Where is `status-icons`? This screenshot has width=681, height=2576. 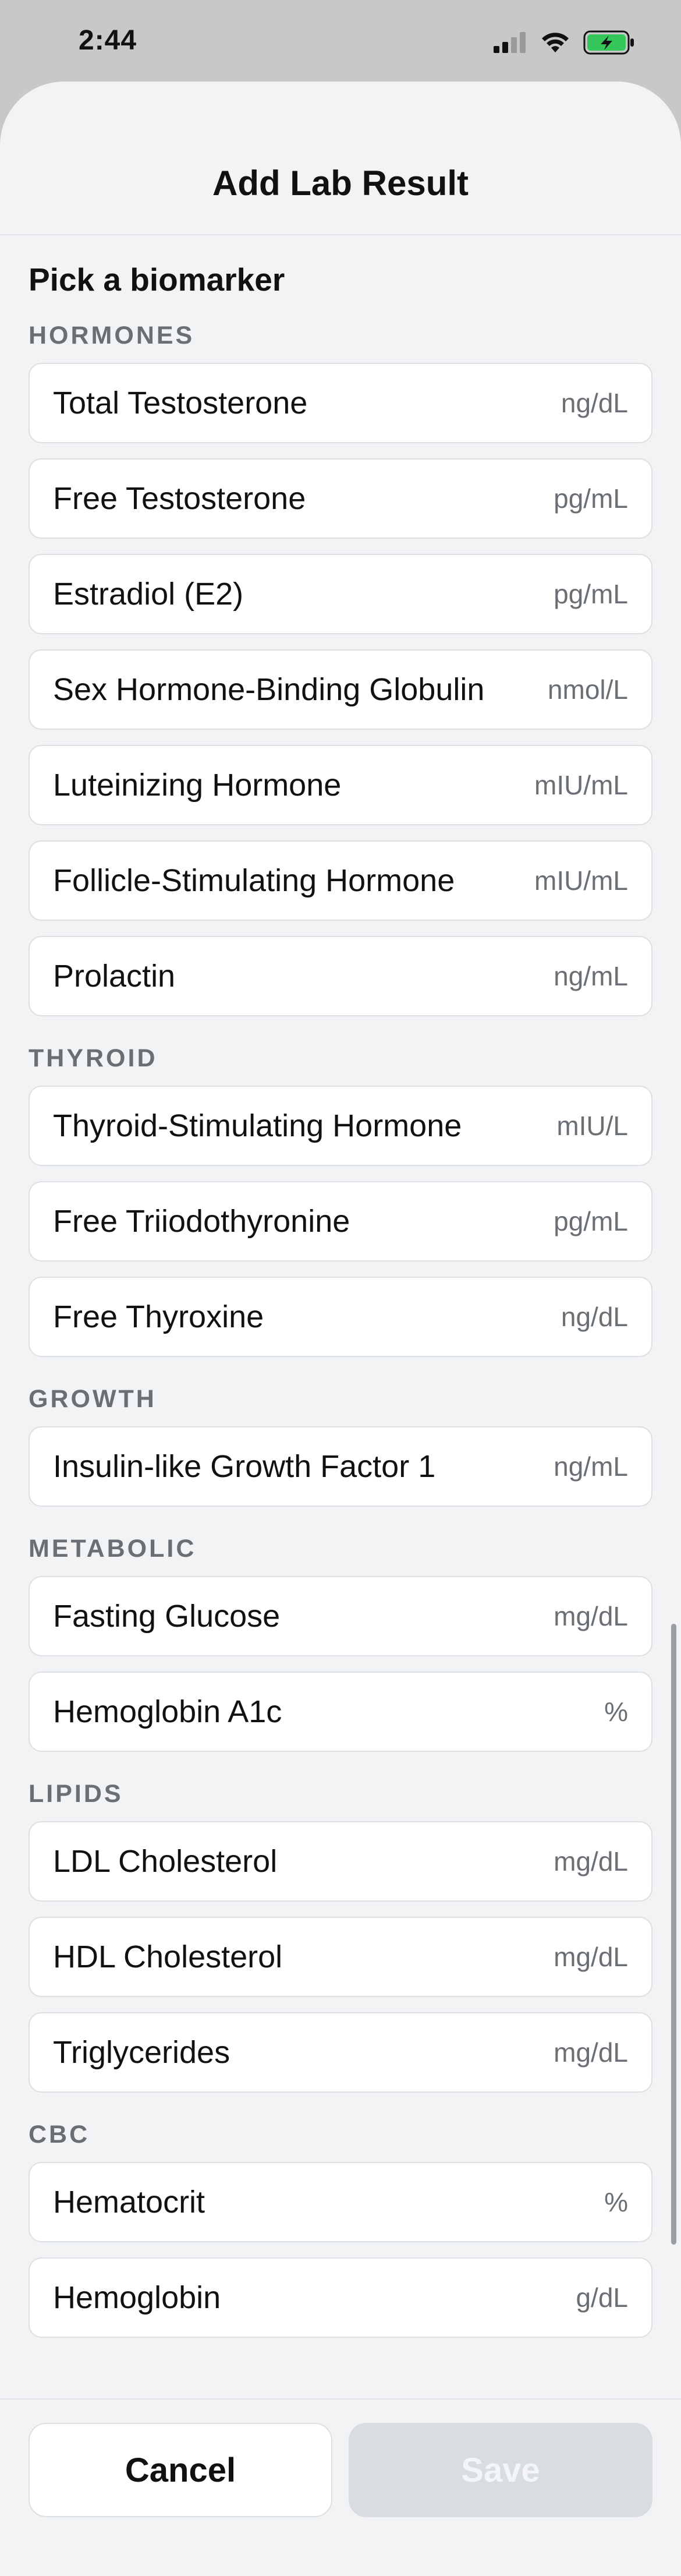
status-icons is located at coordinates (565, 42).